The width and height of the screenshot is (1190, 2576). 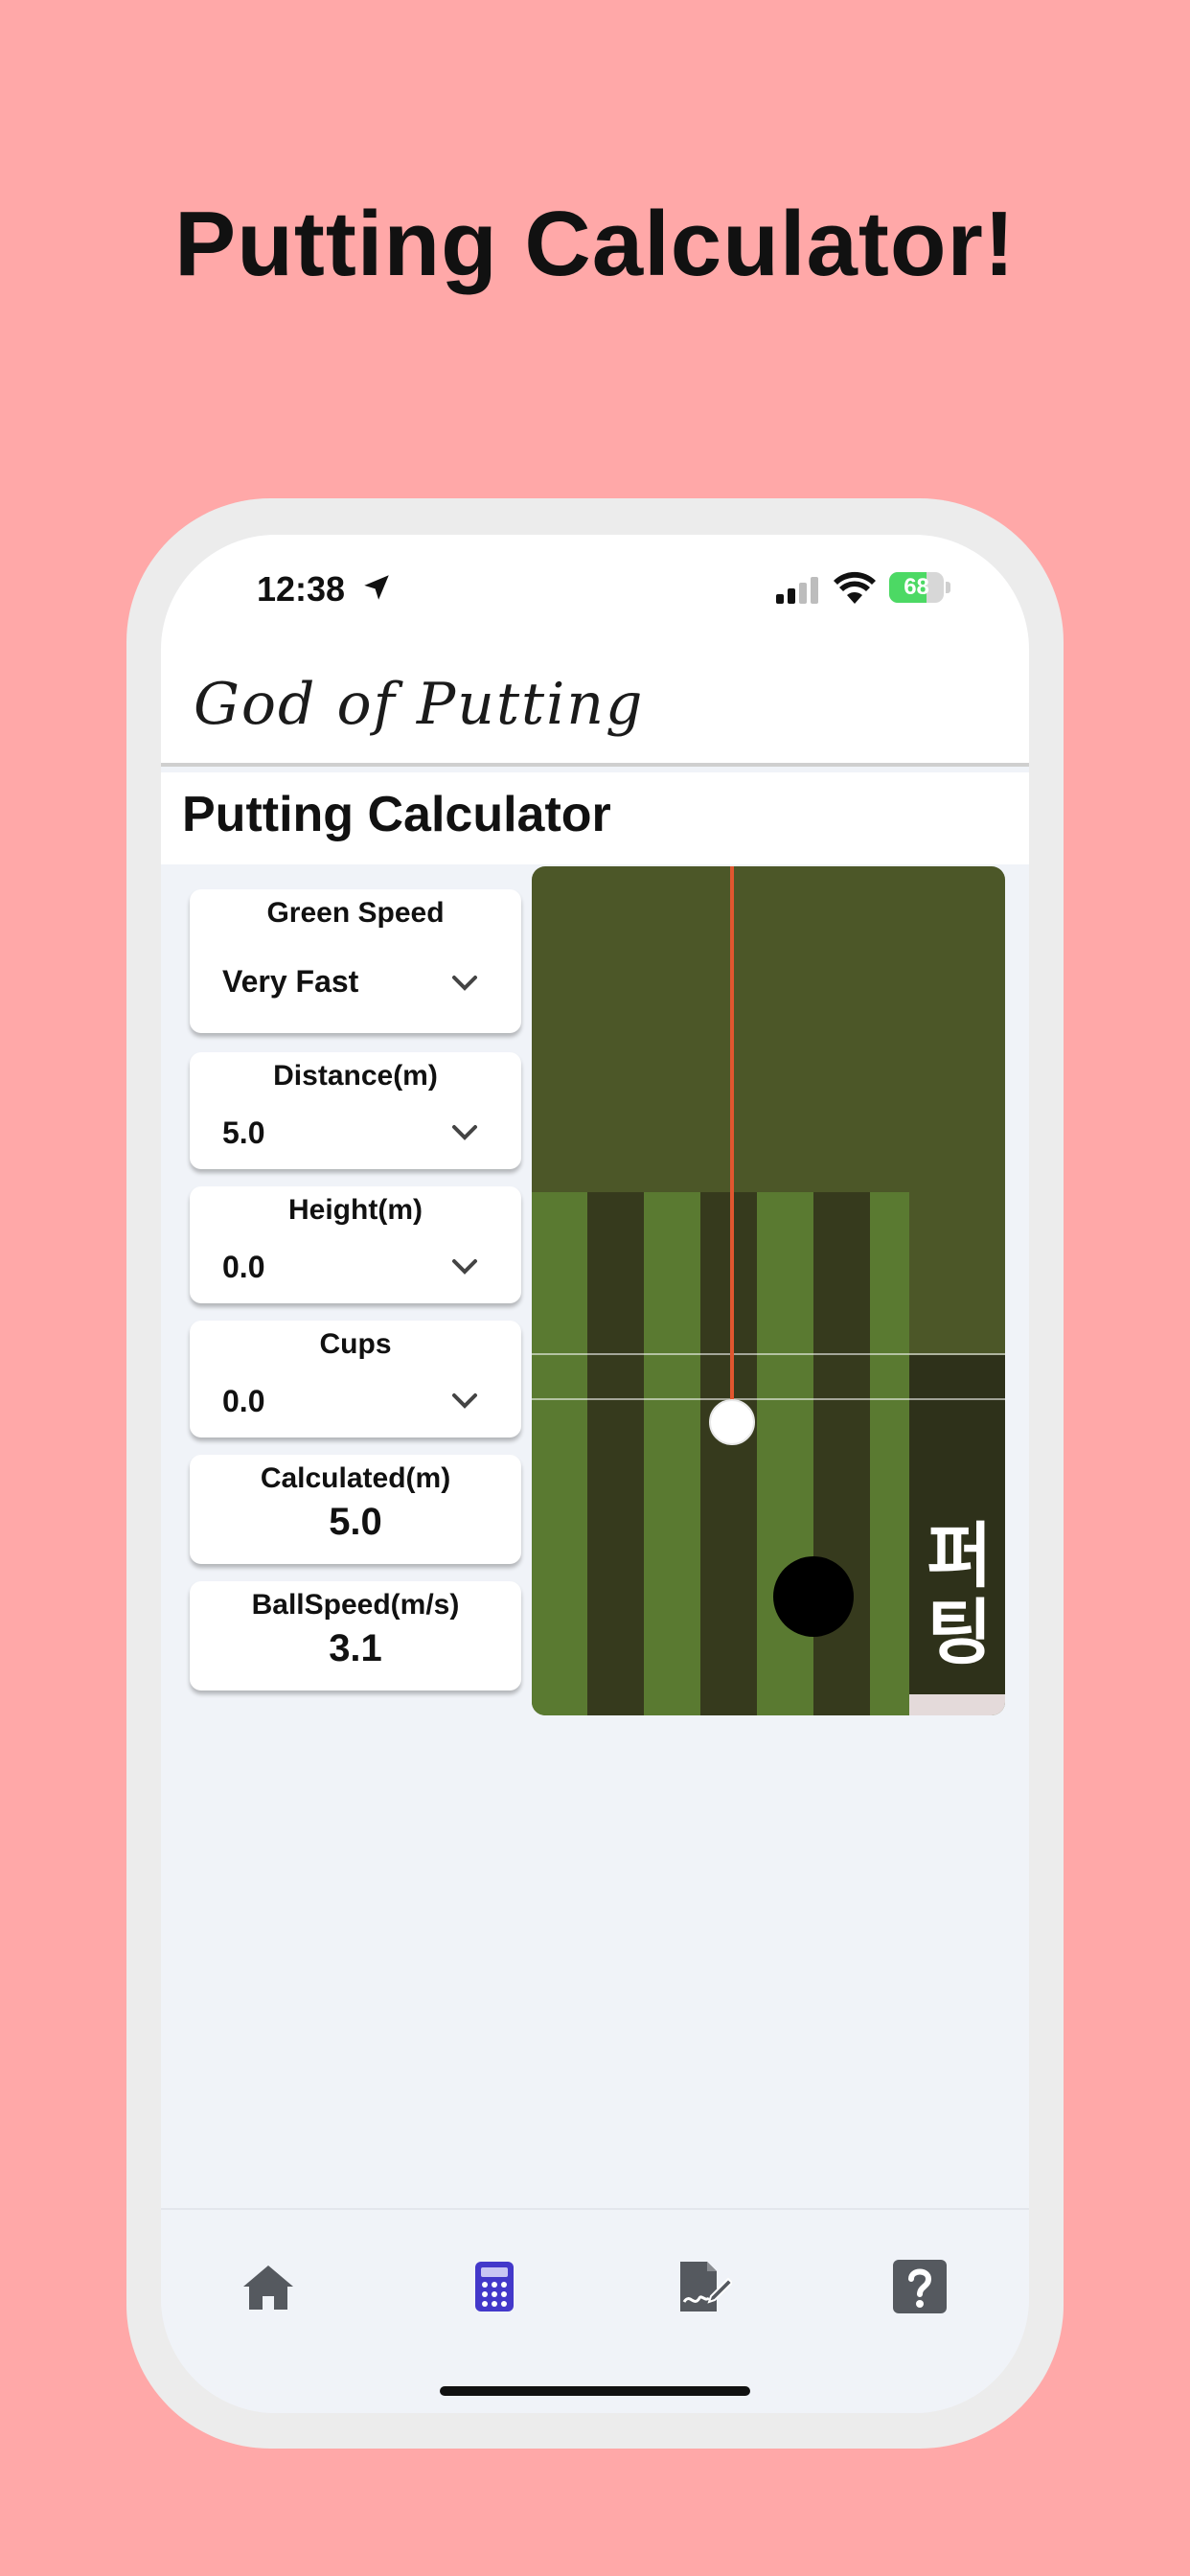 I want to click on battery-indicator: 68, so click(x=920, y=587).